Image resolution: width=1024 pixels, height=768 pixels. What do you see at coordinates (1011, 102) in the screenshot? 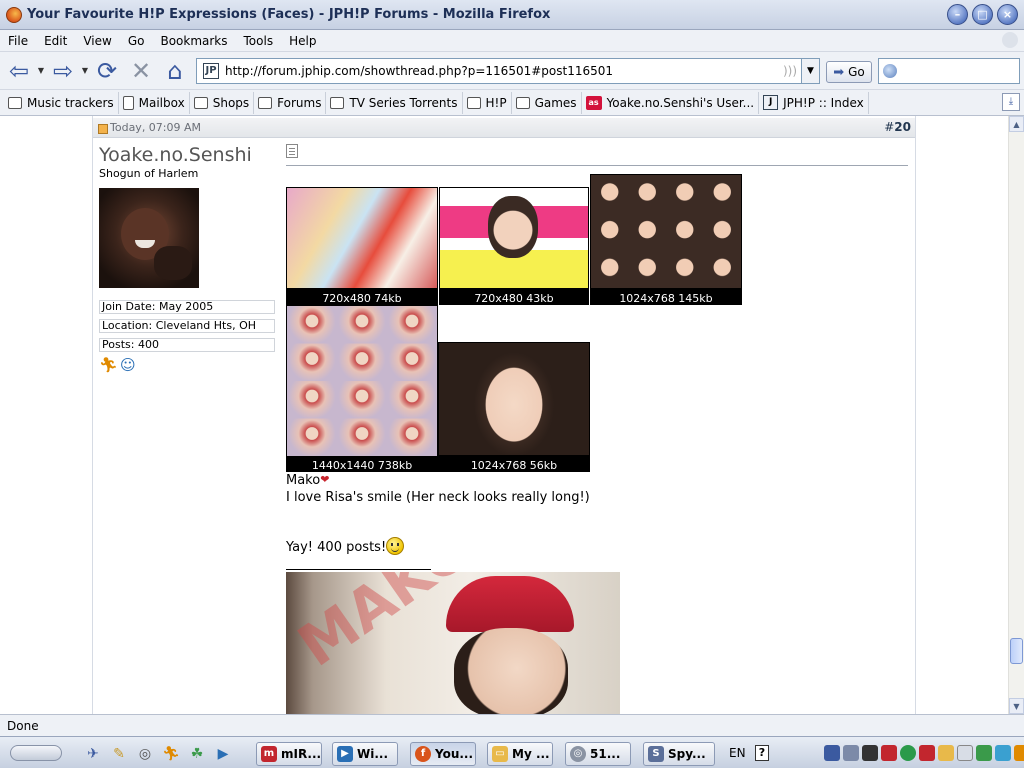
I see `bookmarks-overflow-icon: ⤓` at bounding box center [1011, 102].